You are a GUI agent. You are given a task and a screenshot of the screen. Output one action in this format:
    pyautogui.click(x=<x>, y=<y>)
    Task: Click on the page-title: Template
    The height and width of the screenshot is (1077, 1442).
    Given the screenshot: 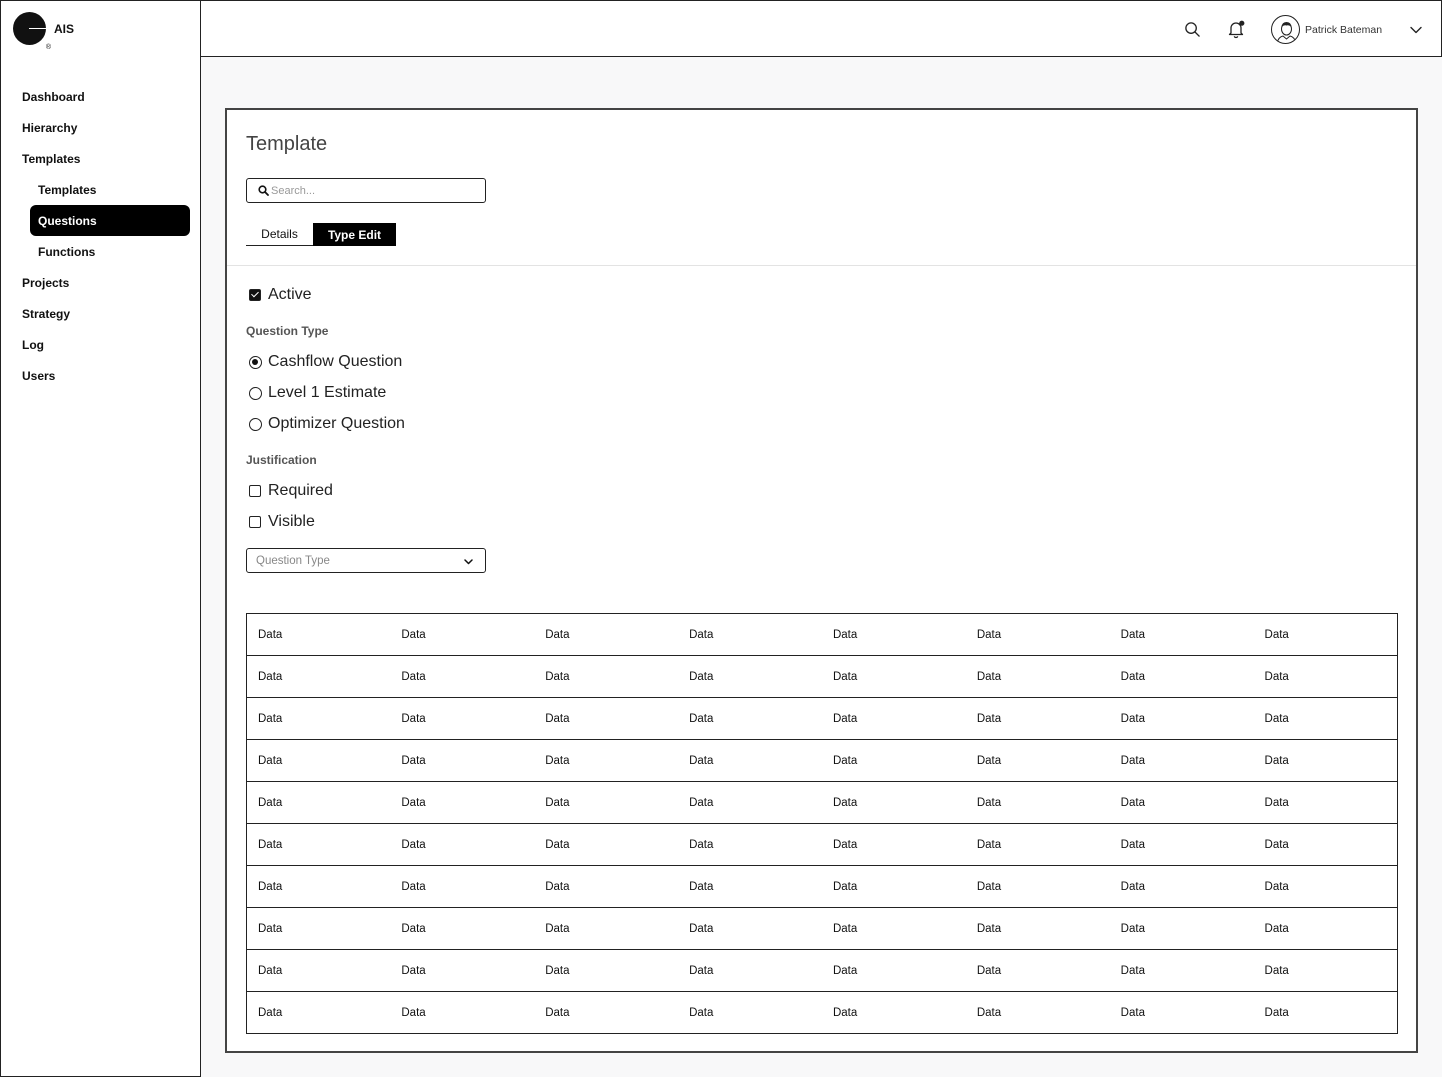 What is the action you would take?
    pyautogui.click(x=287, y=144)
    